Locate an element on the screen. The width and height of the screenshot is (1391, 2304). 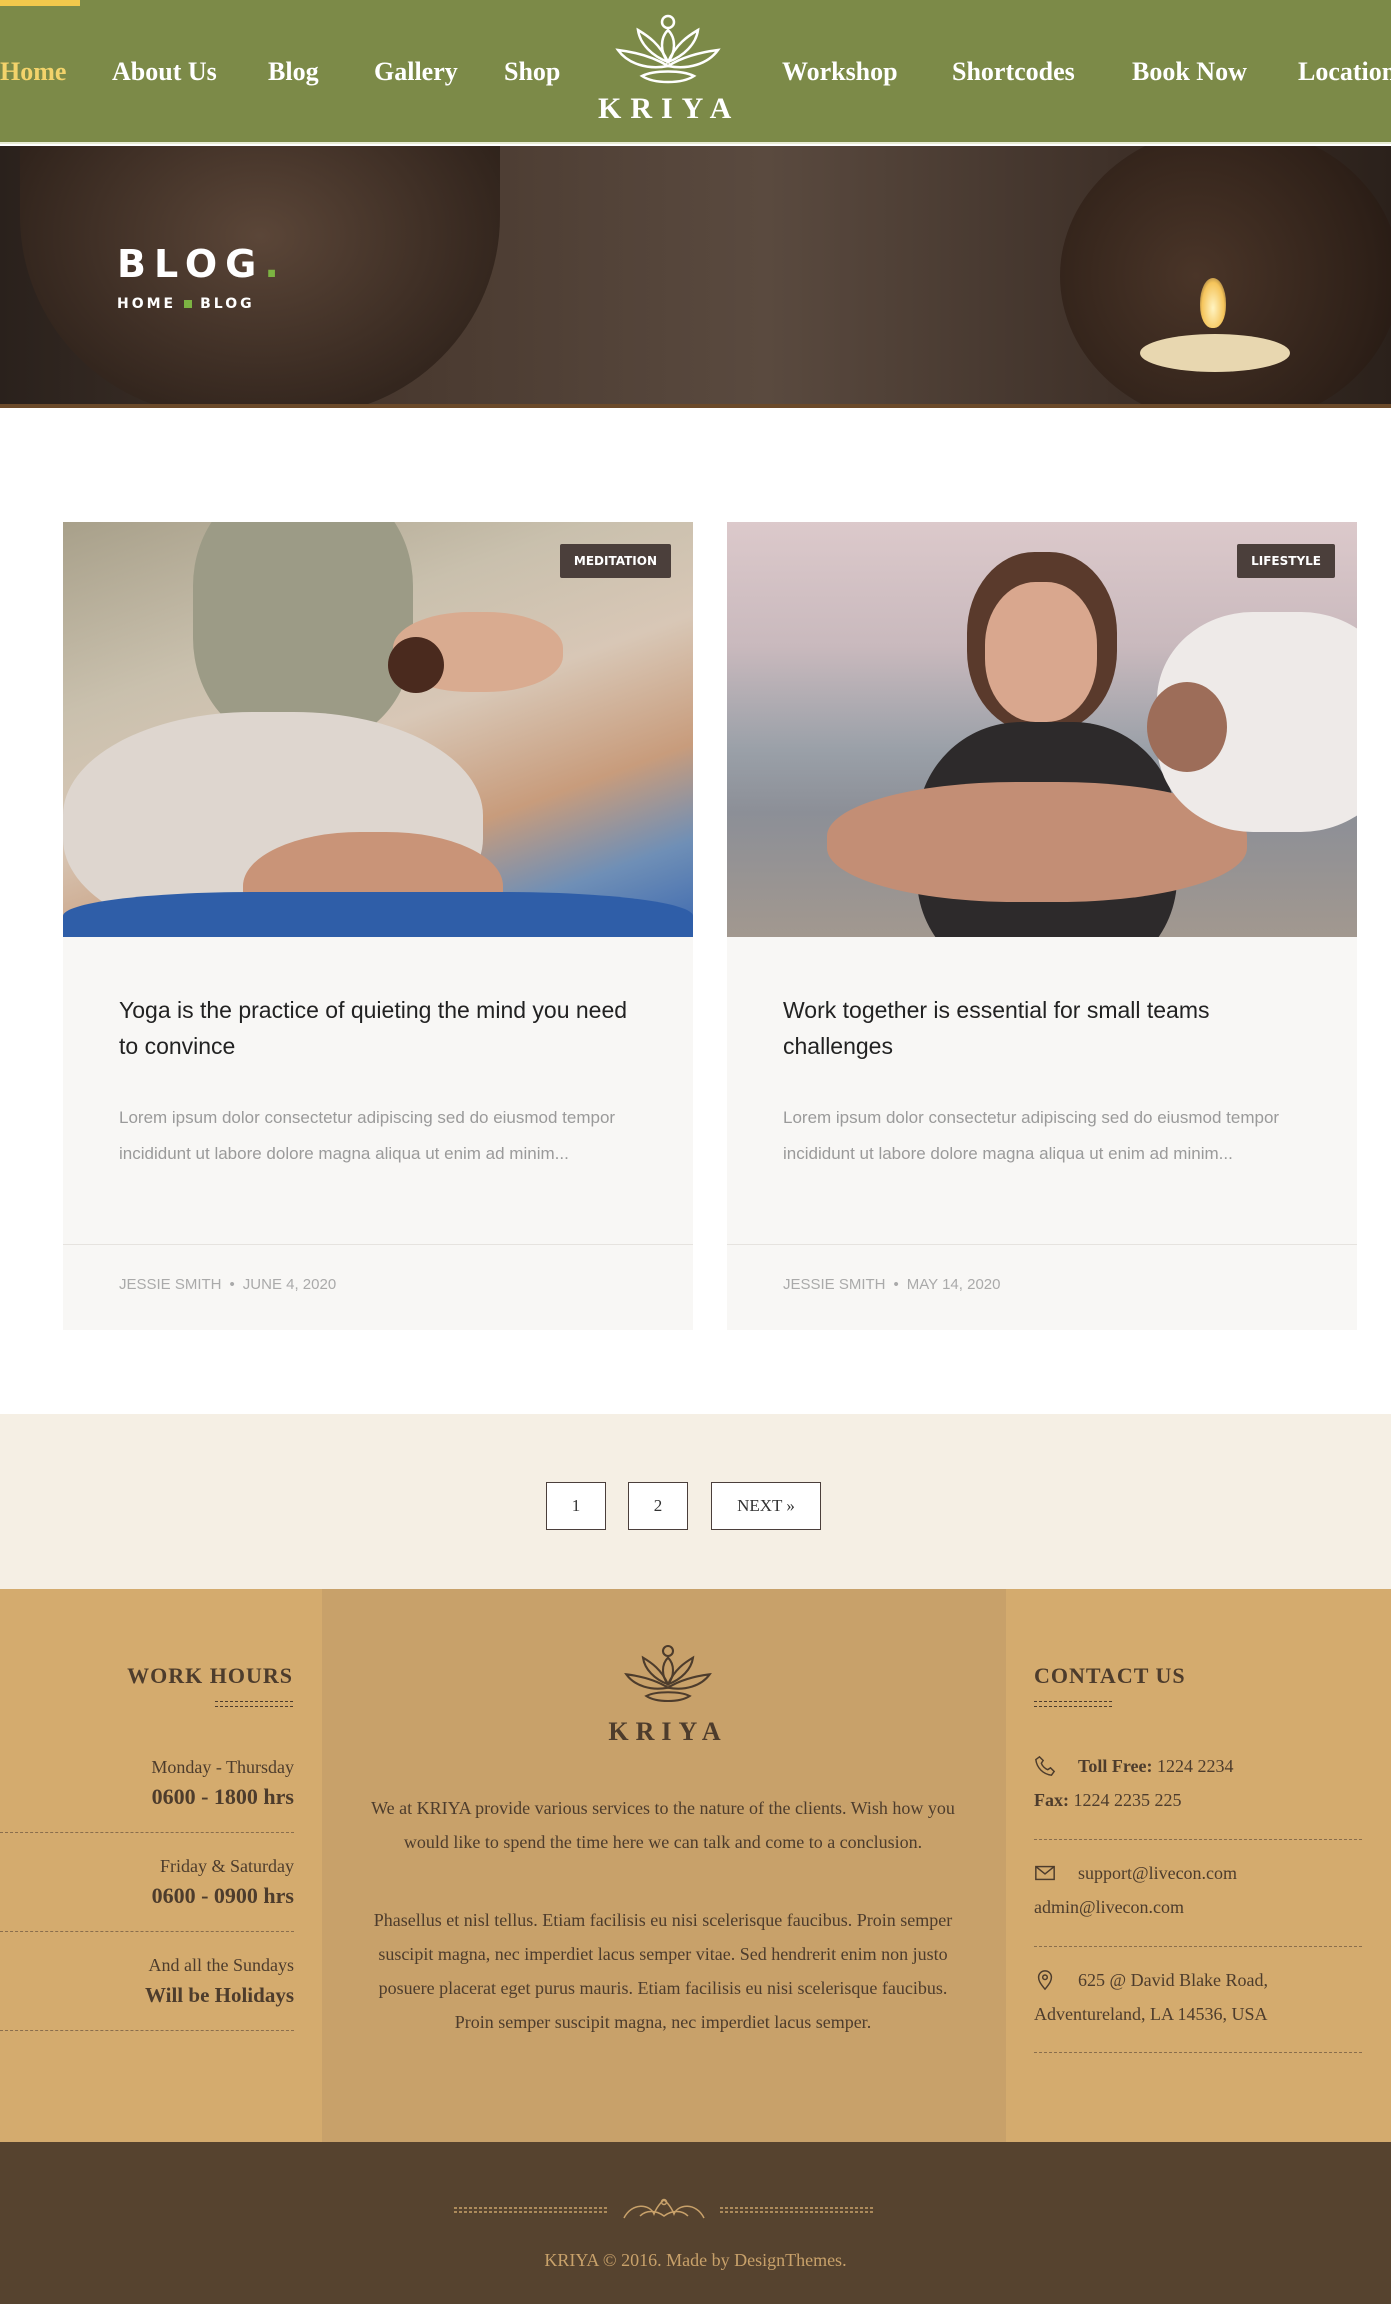
hero-bottom-border is located at coordinates (695, 406).